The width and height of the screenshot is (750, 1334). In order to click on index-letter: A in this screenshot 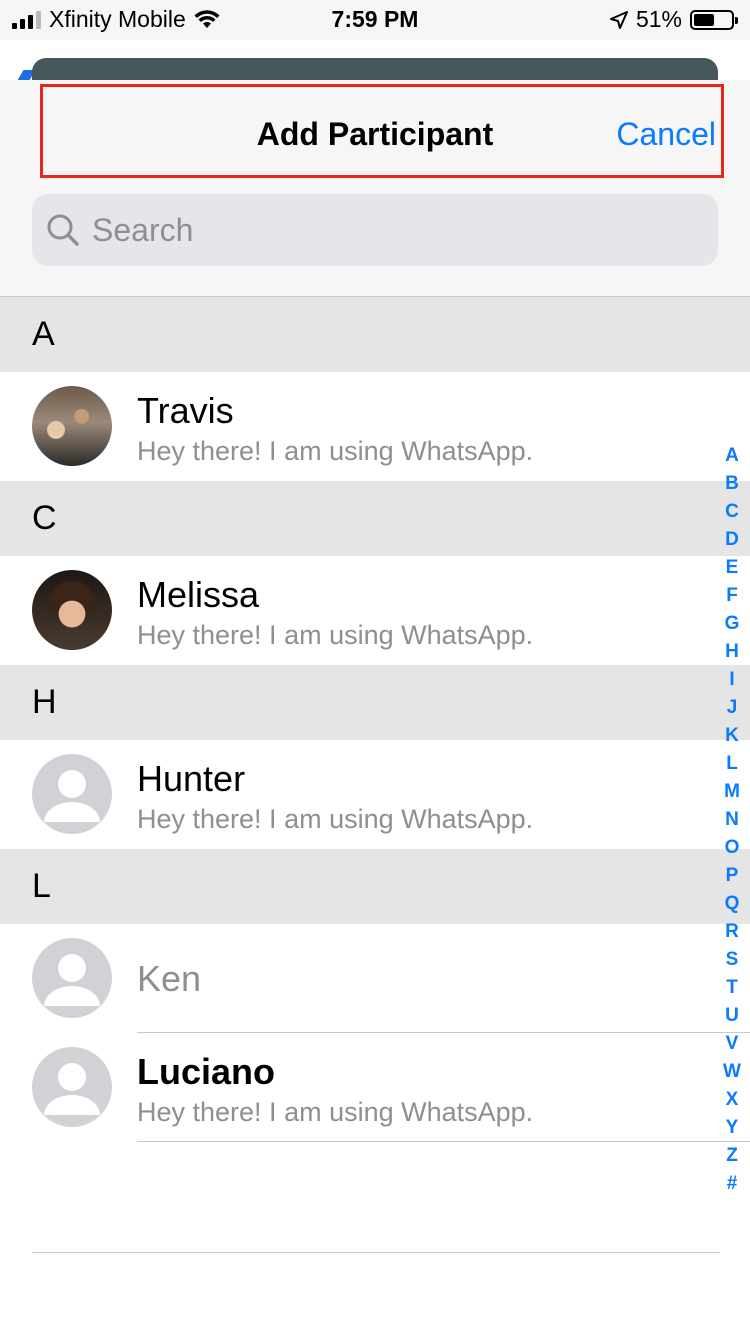, I will do `click(732, 456)`.